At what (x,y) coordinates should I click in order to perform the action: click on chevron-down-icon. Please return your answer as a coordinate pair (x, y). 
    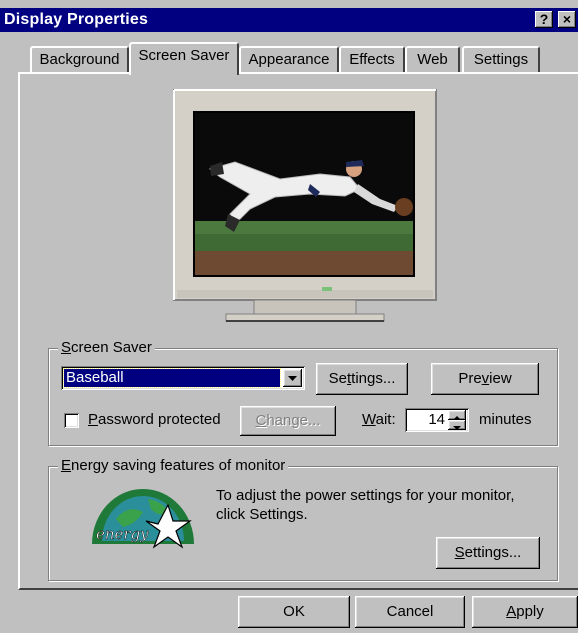
    Looking at the image, I should click on (292, 378).